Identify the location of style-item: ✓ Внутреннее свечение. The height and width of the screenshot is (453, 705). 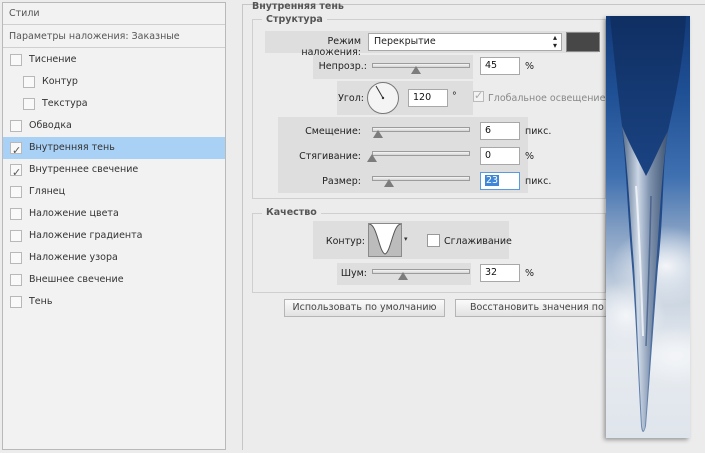
(114, 170).